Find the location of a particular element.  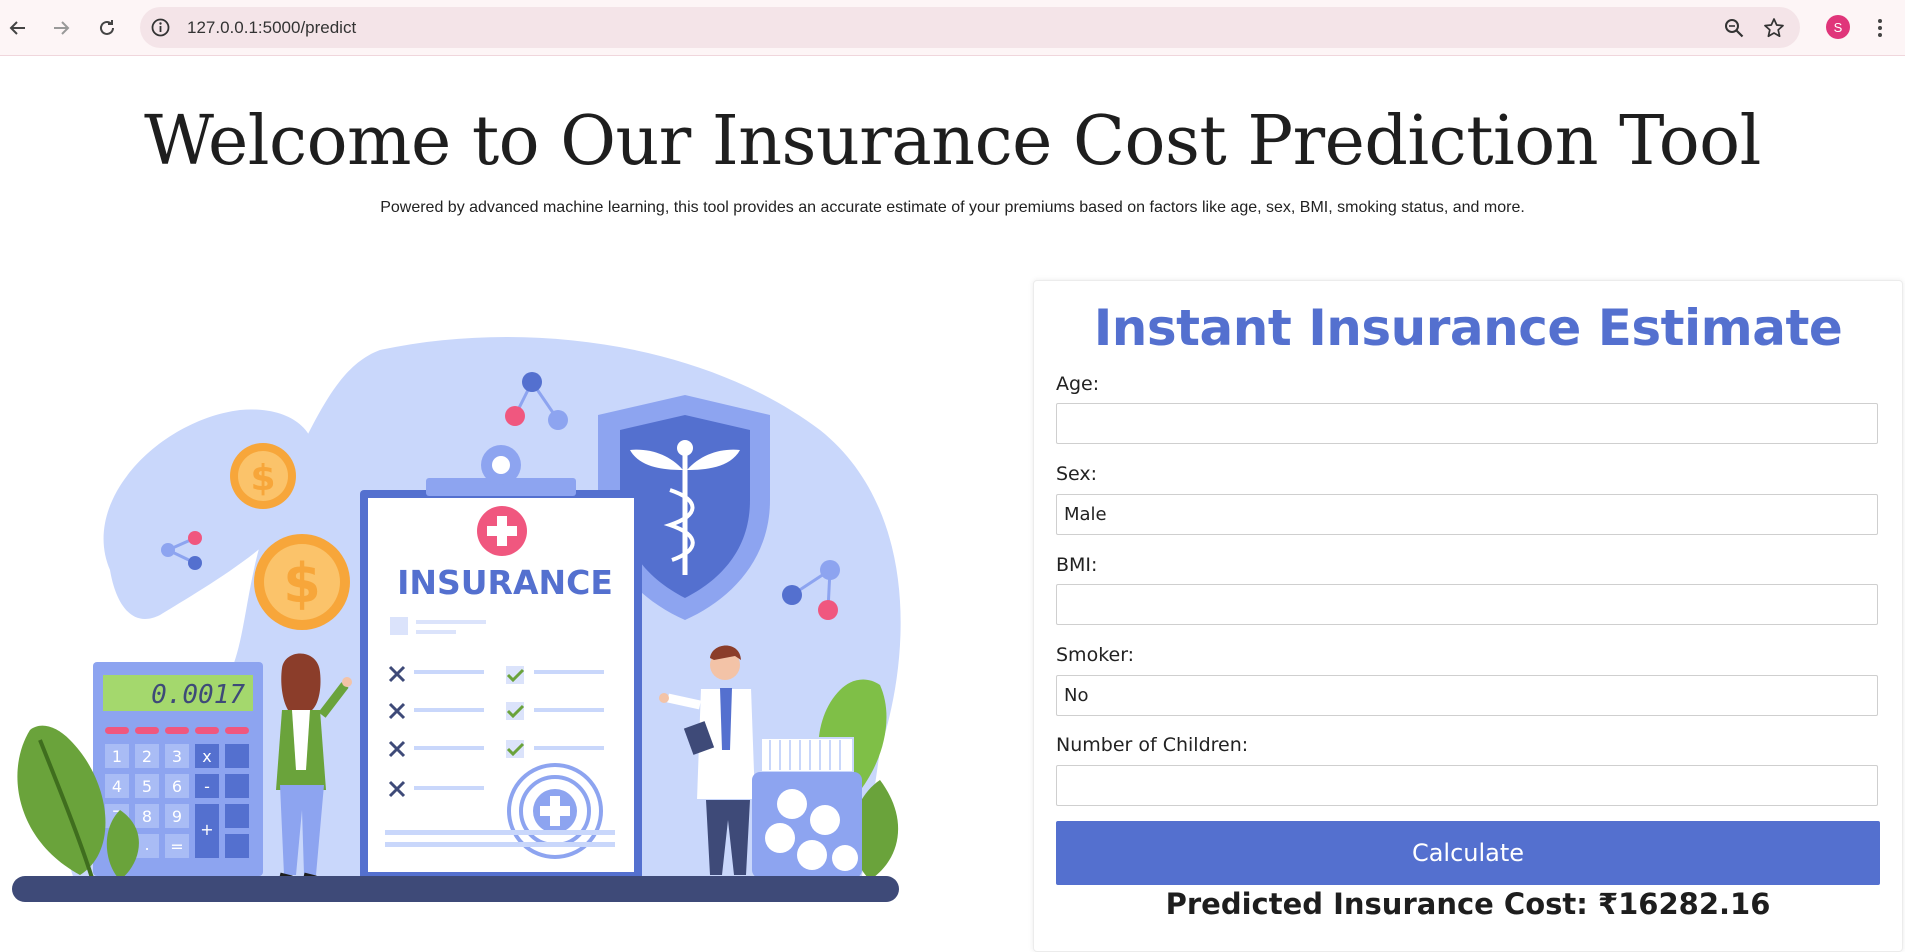

bmi-input is located at coordinates (1467, 604).